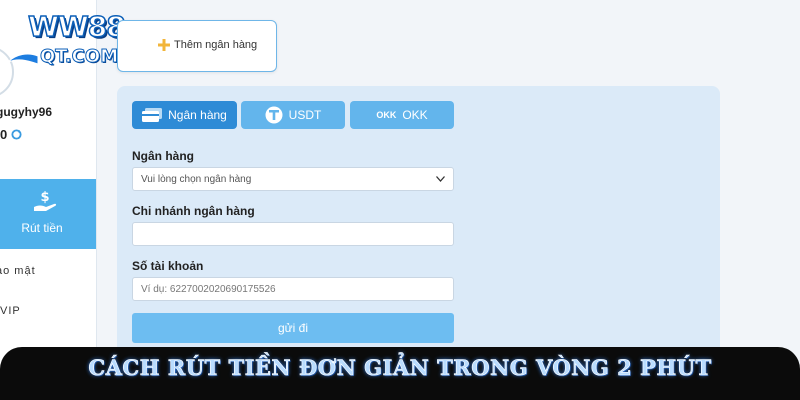 This screenshot has width=800, height=400. What do you see at coordinates (196, 179) in the screenshot?
I see `bank-select-value: Vui lòng chọn ngân hàng` at bounding box center [196, 179].